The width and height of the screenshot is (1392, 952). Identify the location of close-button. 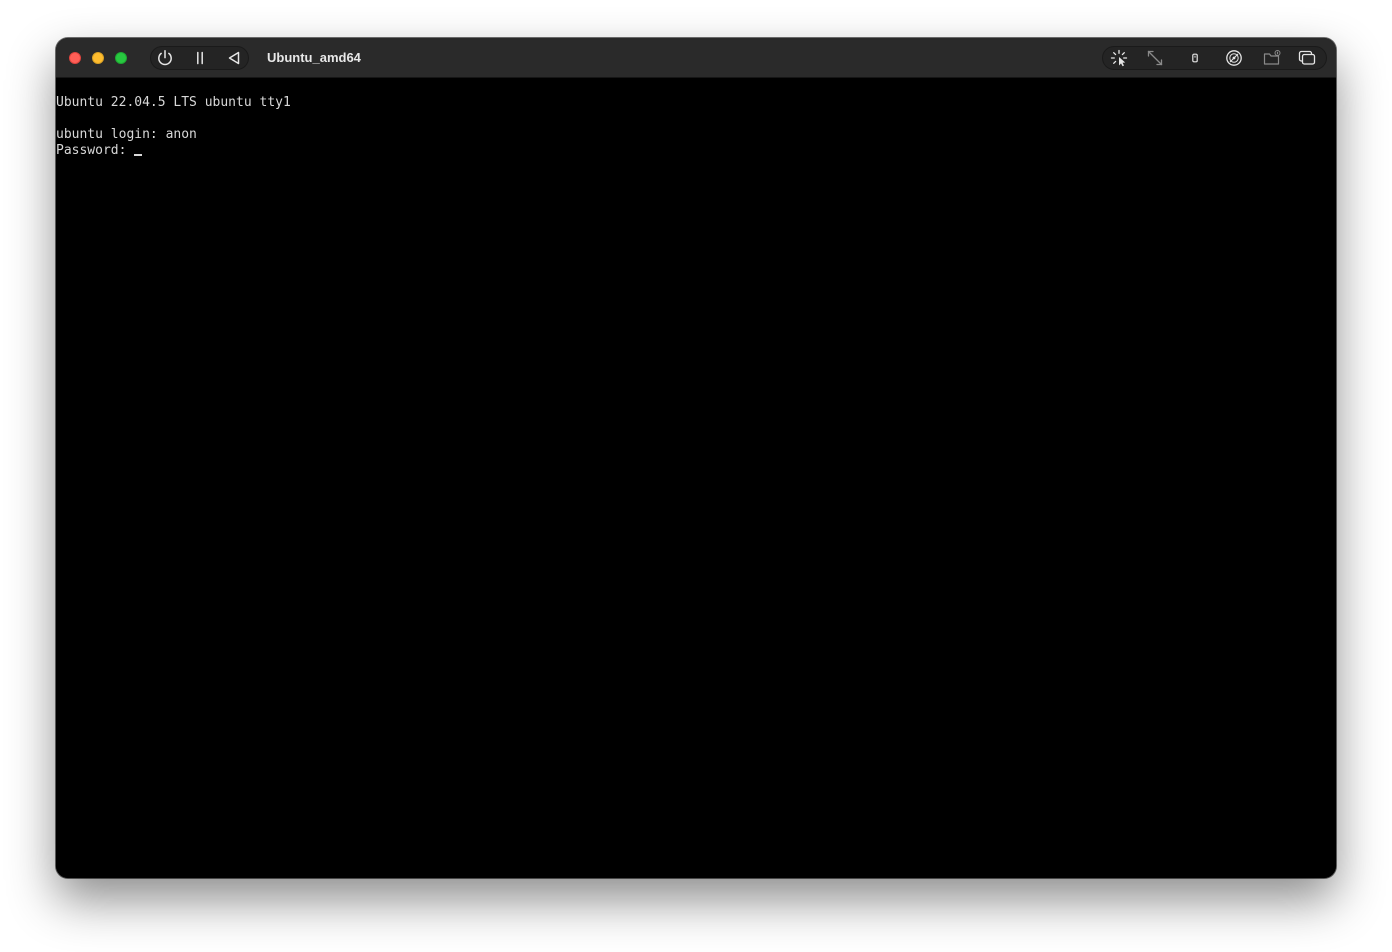
(75, 58).